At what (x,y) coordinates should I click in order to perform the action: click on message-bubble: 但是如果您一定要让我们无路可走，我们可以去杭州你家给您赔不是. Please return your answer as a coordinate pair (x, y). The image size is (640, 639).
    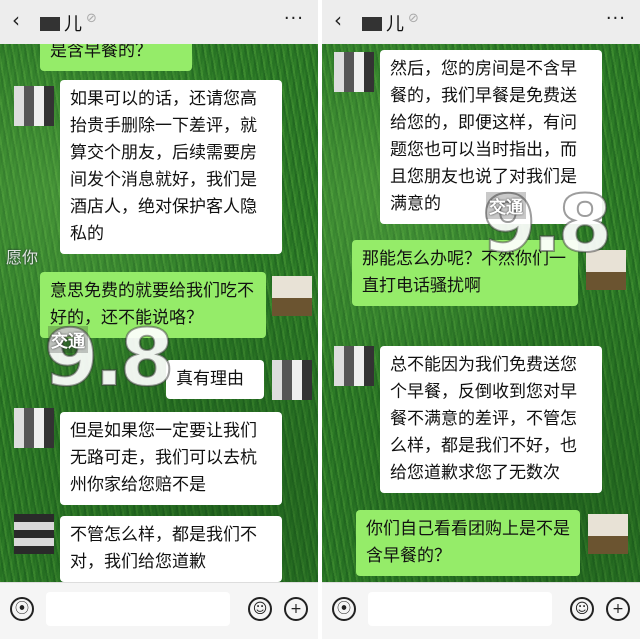
    Looking at the image, I should click on (171, 458).